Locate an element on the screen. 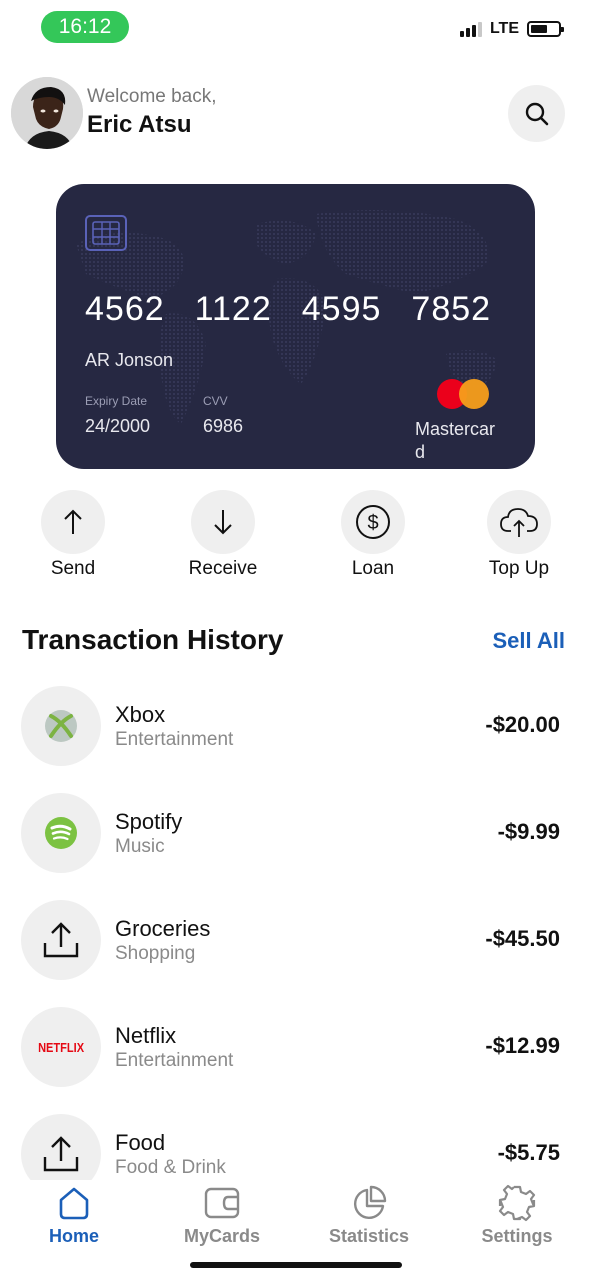 This screenshot has width=591, height=1280. nav-mycards: MyCards is located at coordinates (222, 1215).